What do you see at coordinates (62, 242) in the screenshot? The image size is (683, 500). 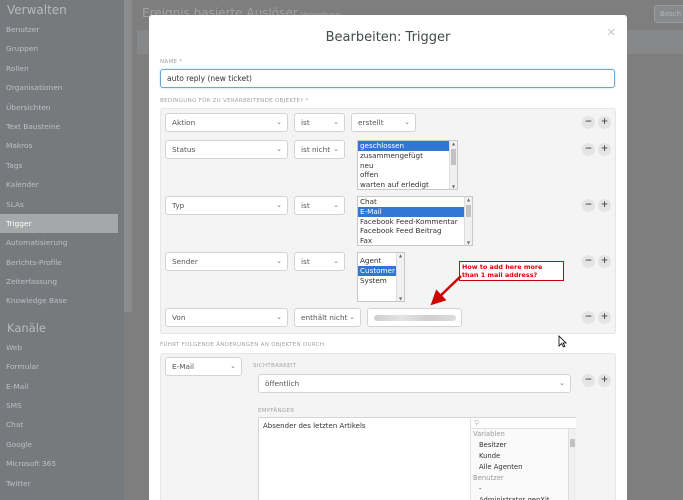 I see `sidebar-item-automatisierung: Automatisierung` at bounding box center [62, 242].